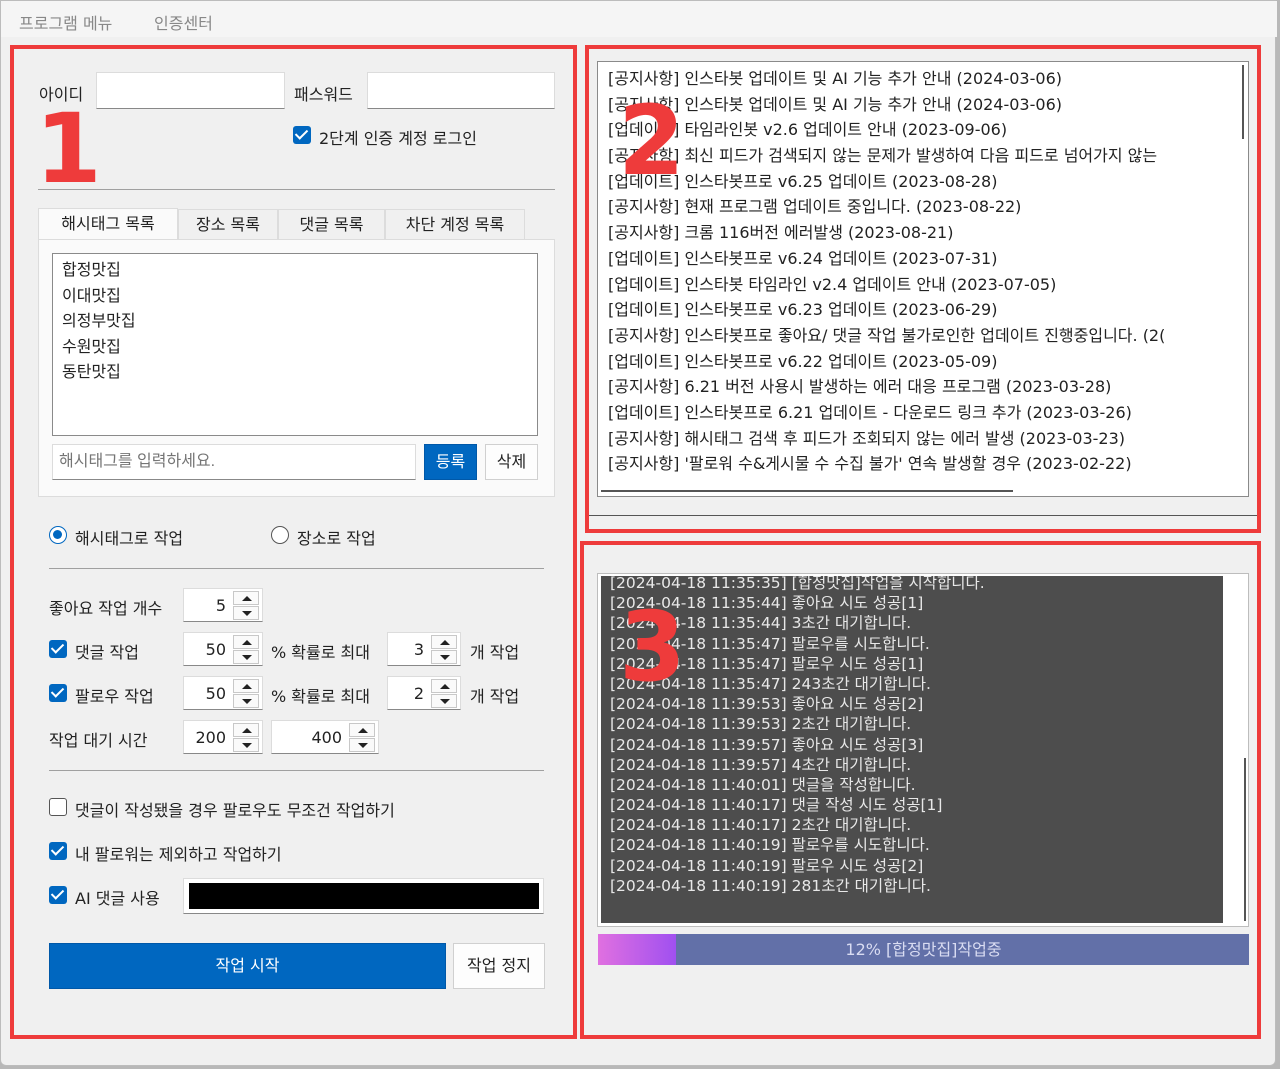  I want to click on list-item: [업데이트] 인스타봇프로 v6.24 업데이트 (2023-07-31), so click(923, 259).